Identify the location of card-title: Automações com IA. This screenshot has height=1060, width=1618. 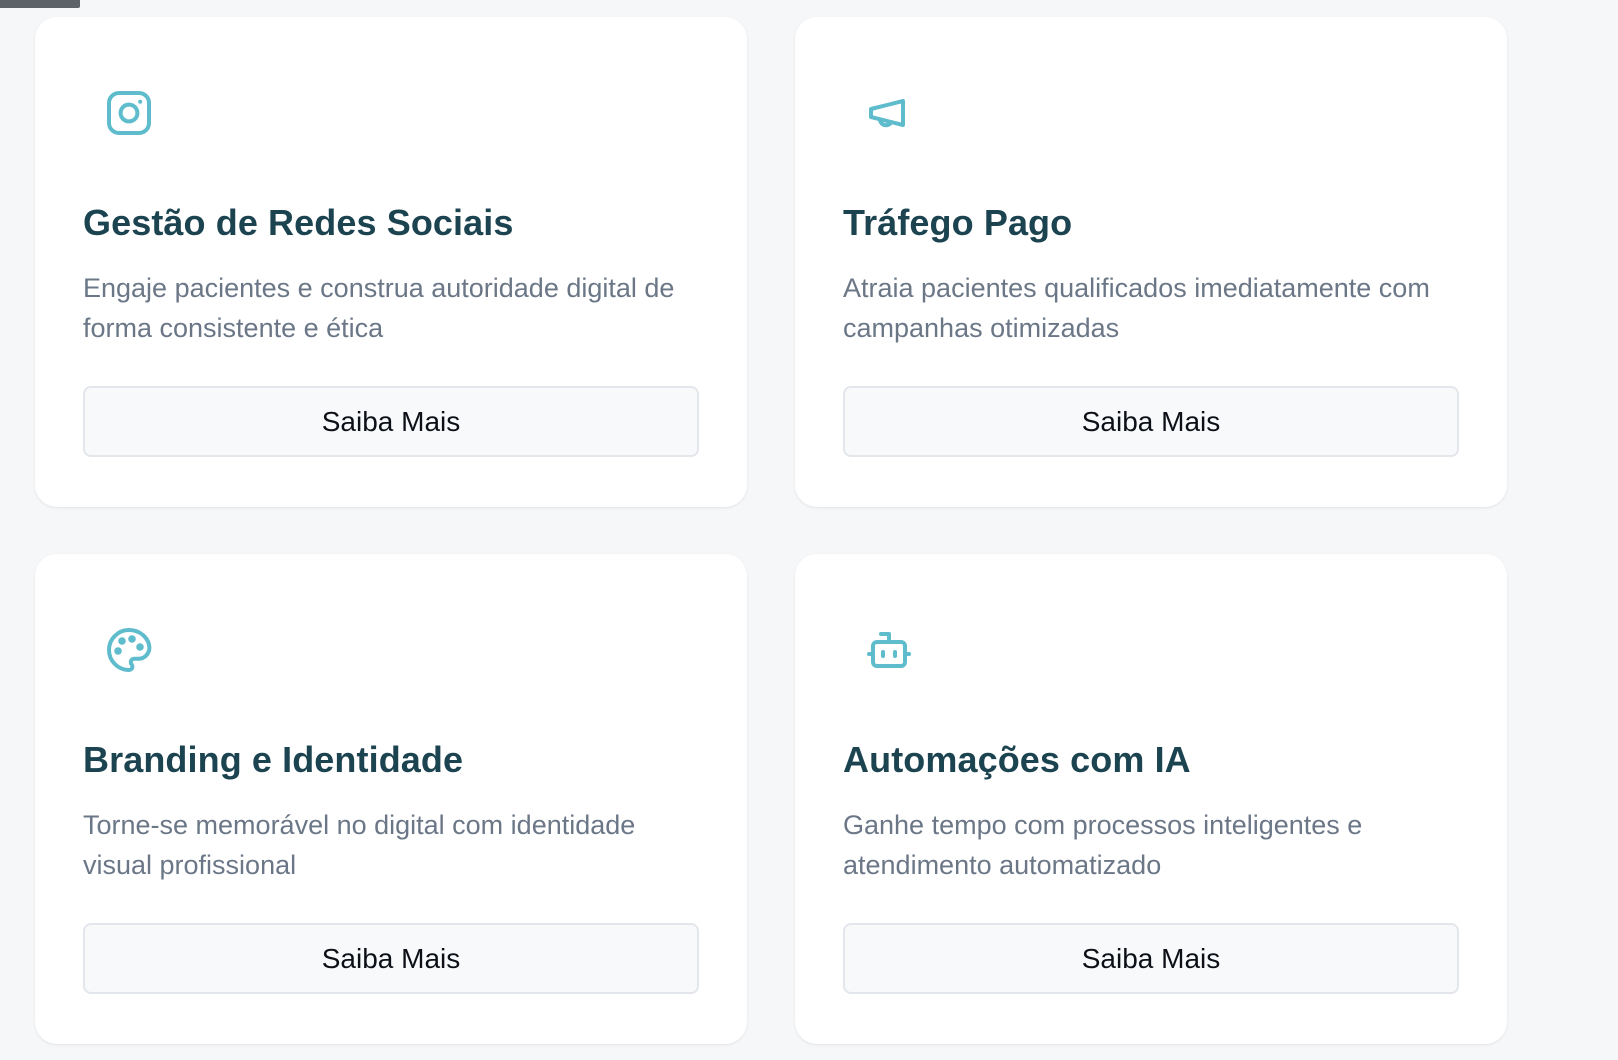
(1017, 759).